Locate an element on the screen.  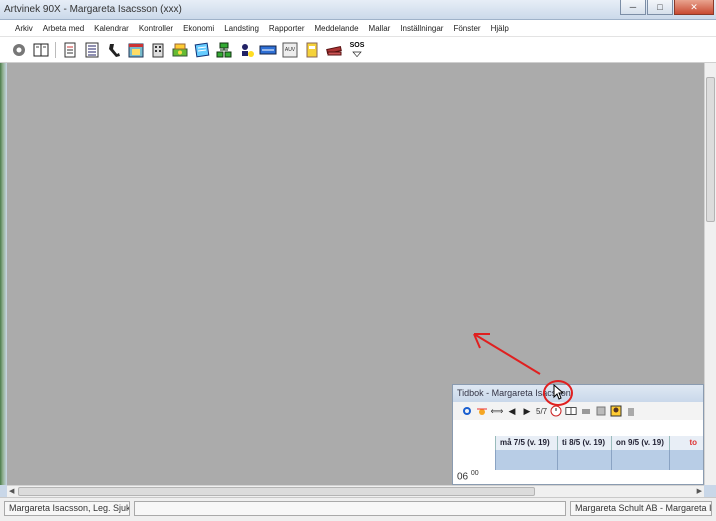
menu-landsting: Landsting is located at coordinates (241, 28).